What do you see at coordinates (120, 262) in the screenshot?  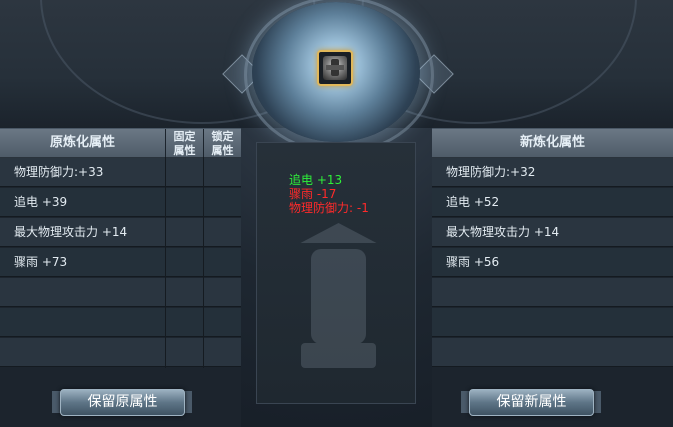 I see `original-row: 骤雨 +73` at bounding box center [120, 262].